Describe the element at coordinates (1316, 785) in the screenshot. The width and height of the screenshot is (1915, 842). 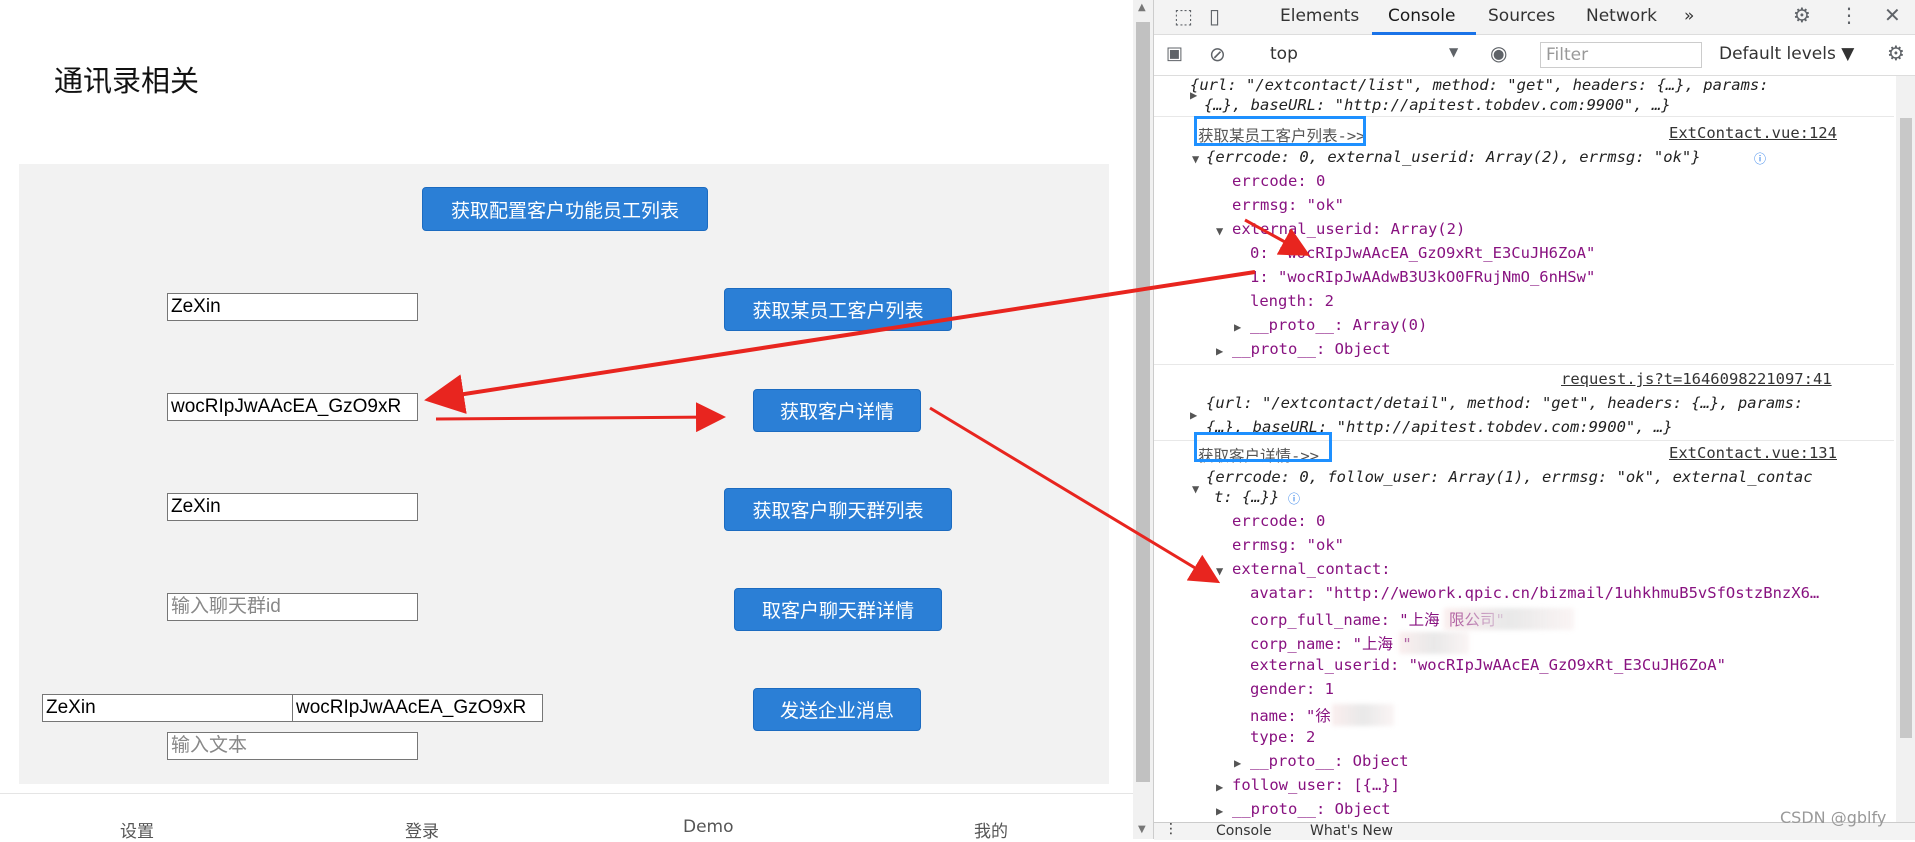
I see `prop-follow-user: follow_user: [{…}]` at that location.